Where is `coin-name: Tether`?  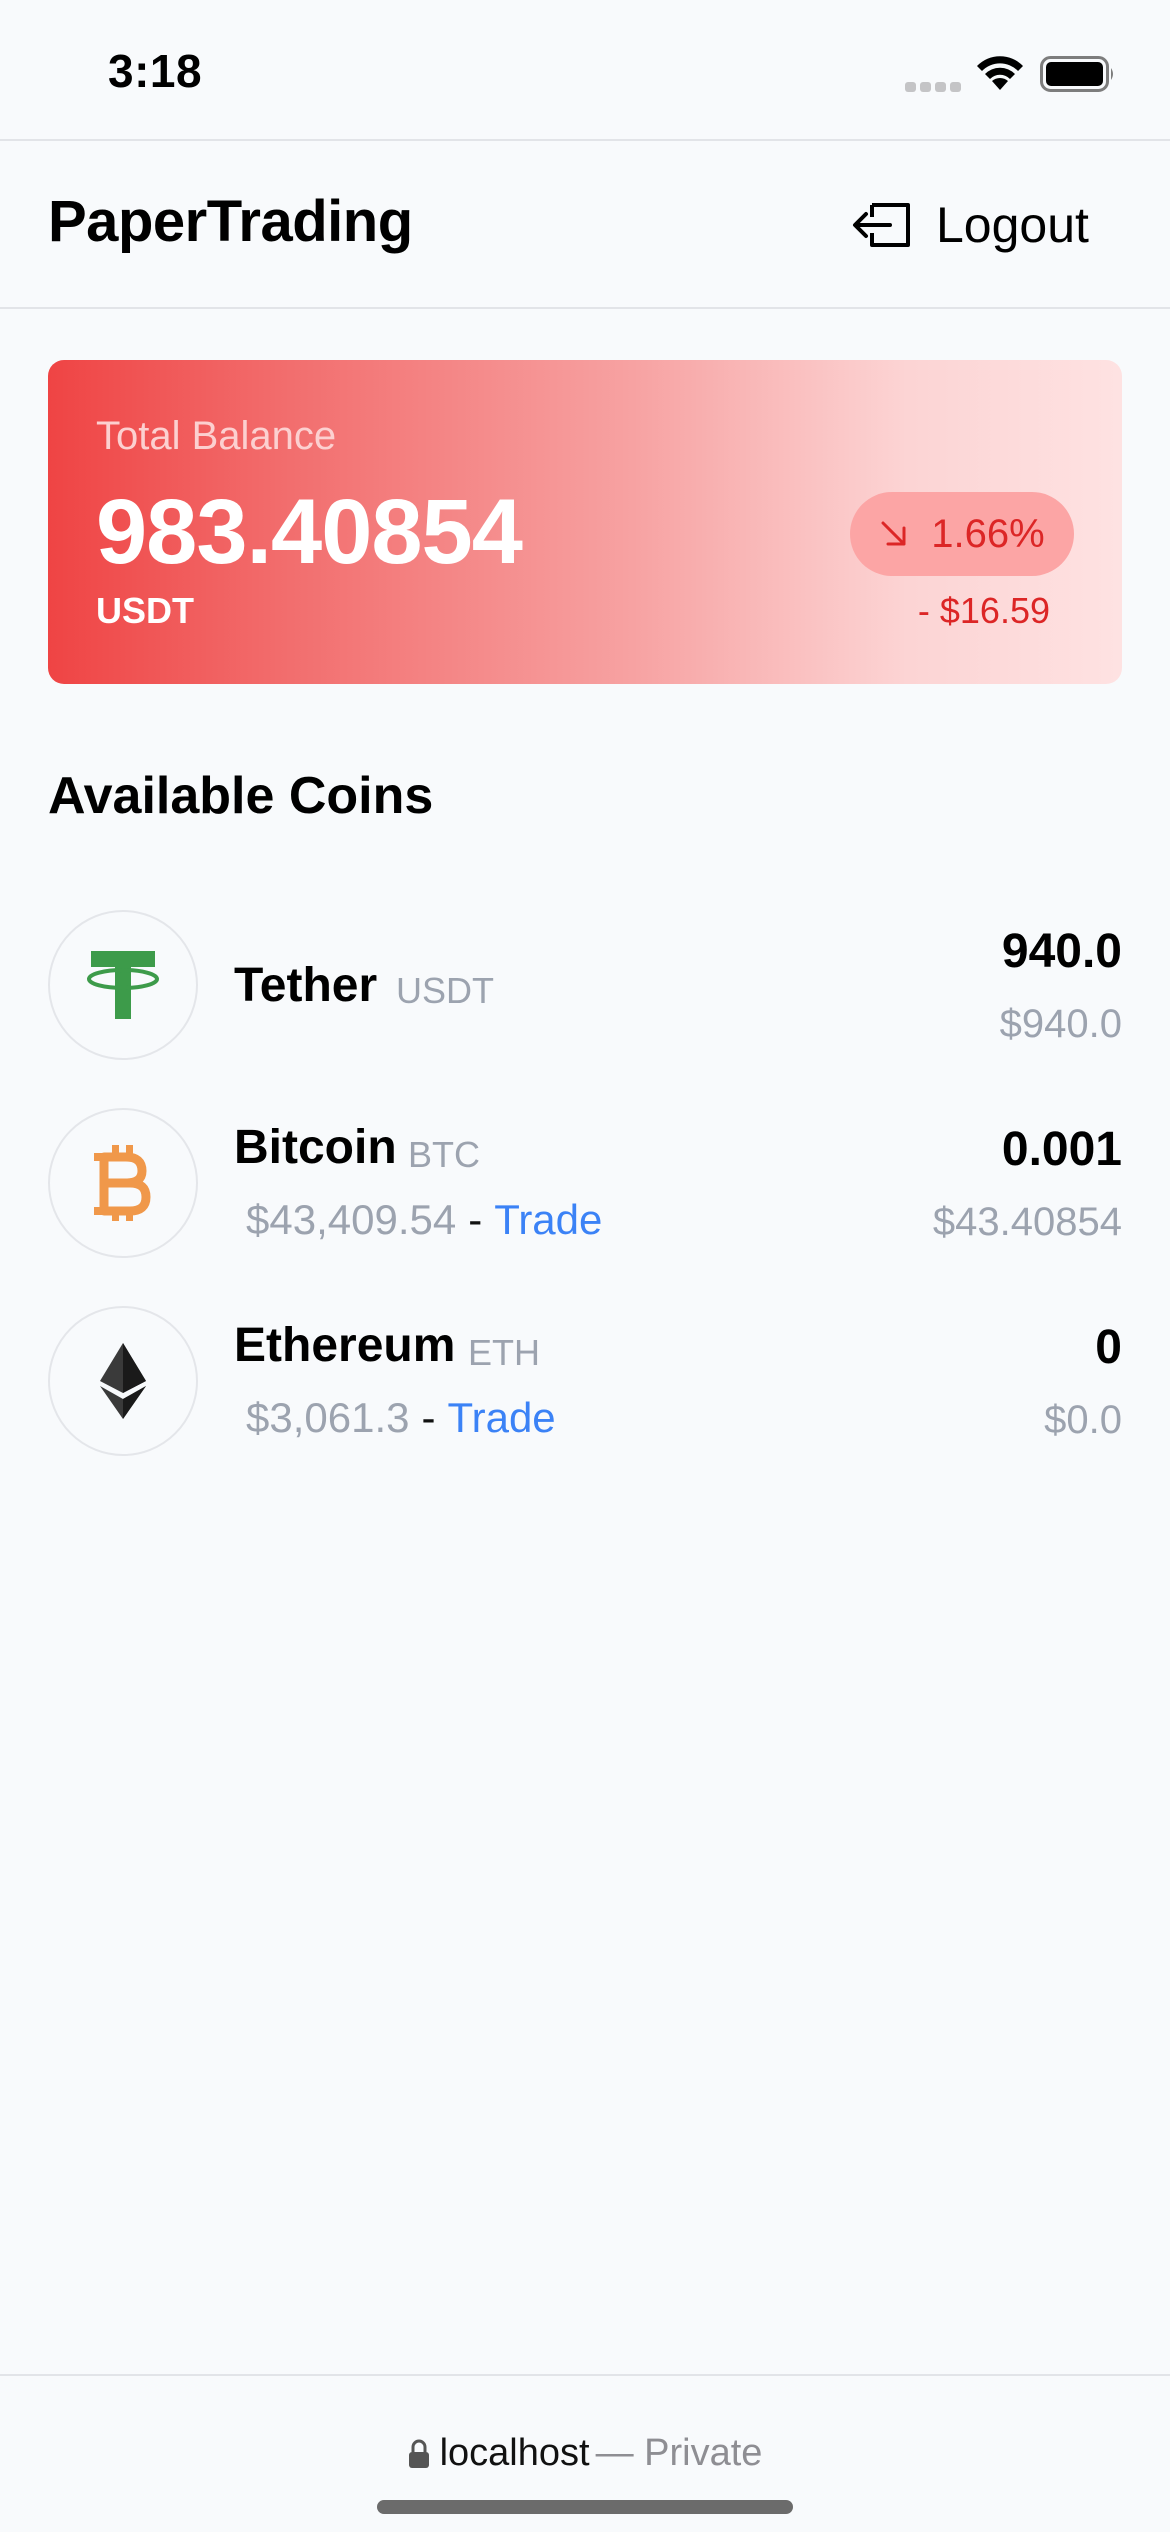 coin-name: Tether is located at coordinates (306, 985).